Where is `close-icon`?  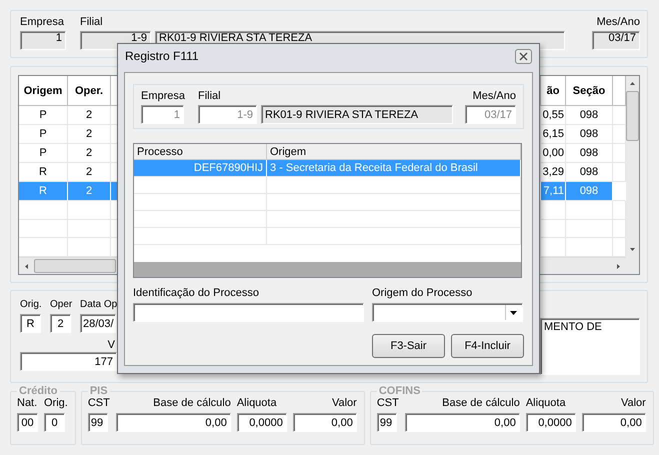
close-icon is located at coordinates (523, 56).